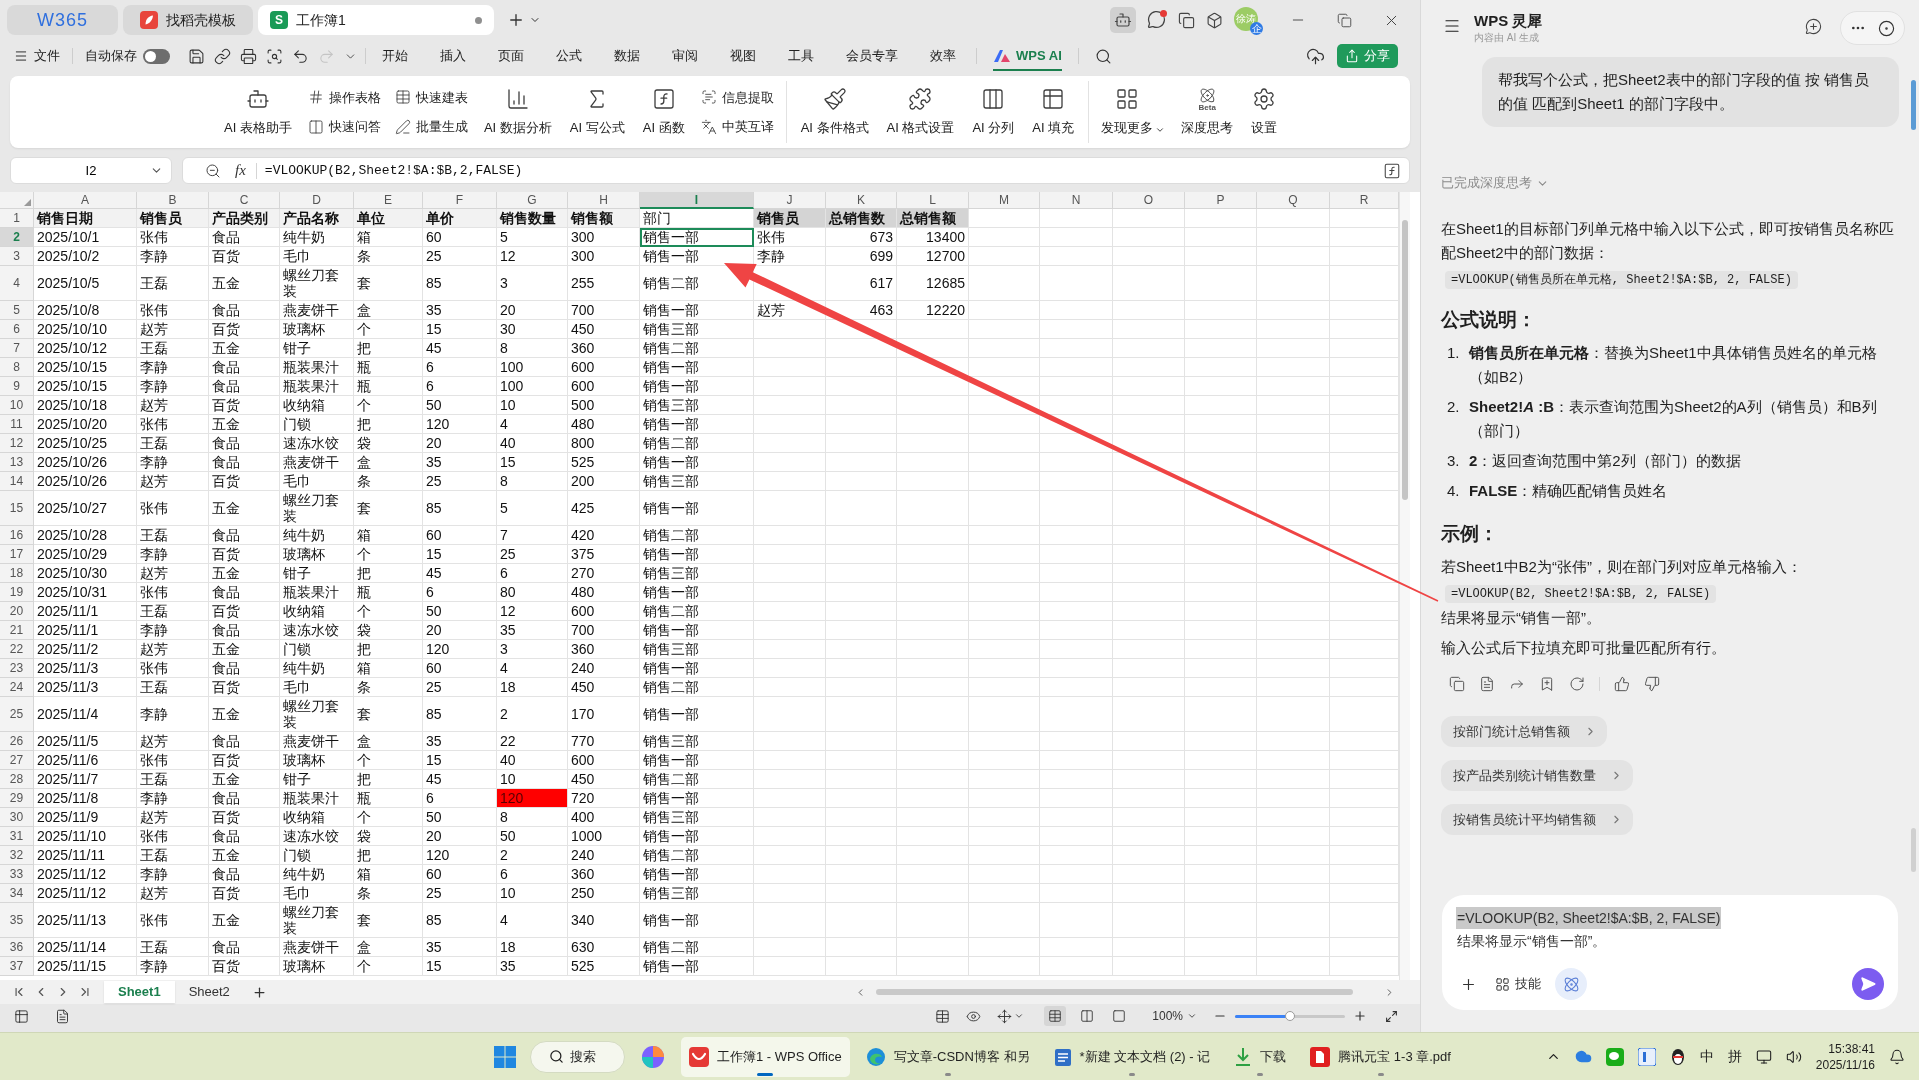 The width and height of the screenshot is (1919, 1080). What do you see at coordinates (1360, 1016) in the screenshot?
I see `zoom-in-icon` at bounding box center [1360, 1016].